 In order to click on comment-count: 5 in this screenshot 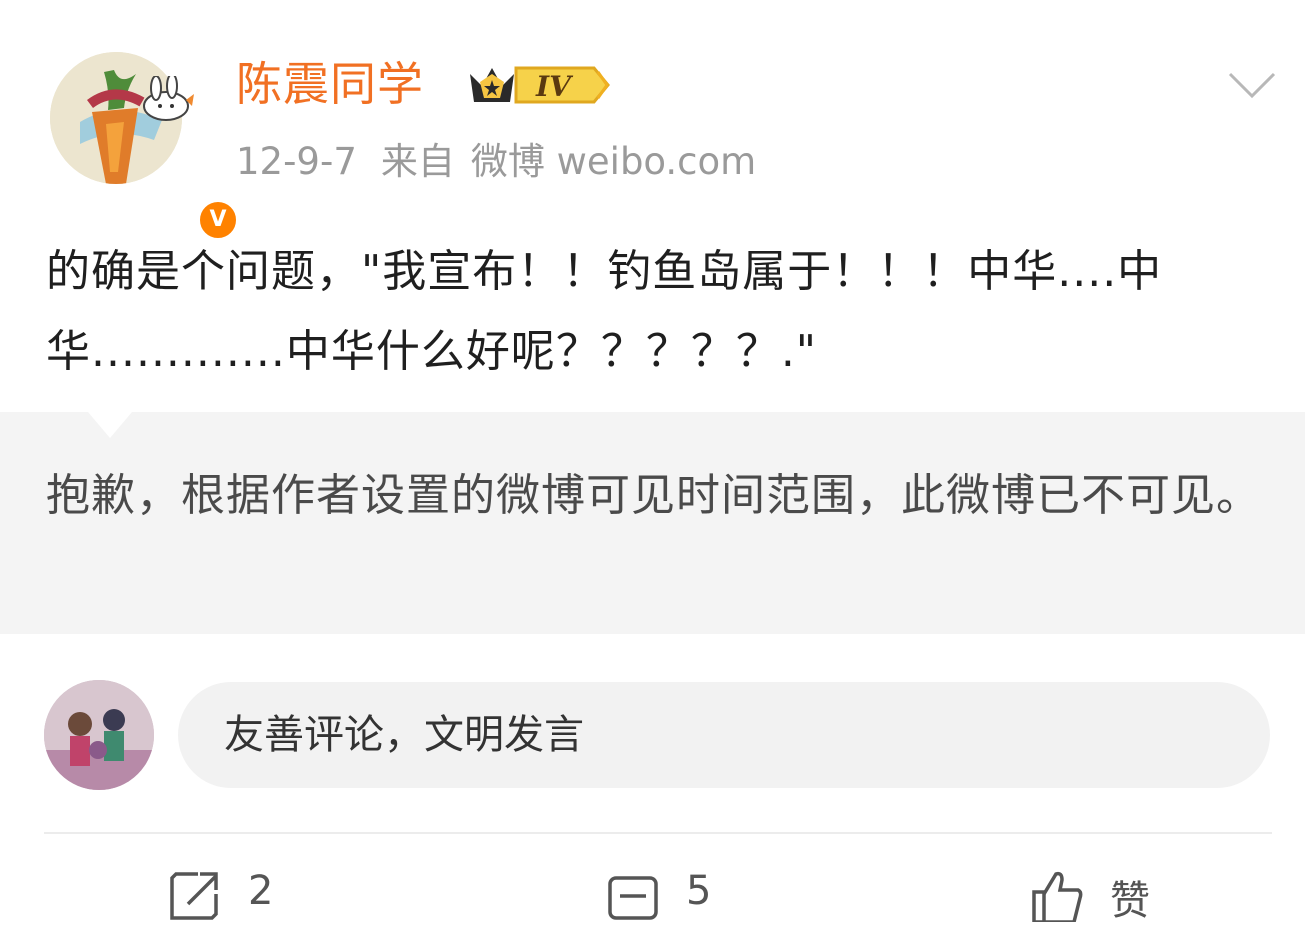, I will do `click(699, 891)`.